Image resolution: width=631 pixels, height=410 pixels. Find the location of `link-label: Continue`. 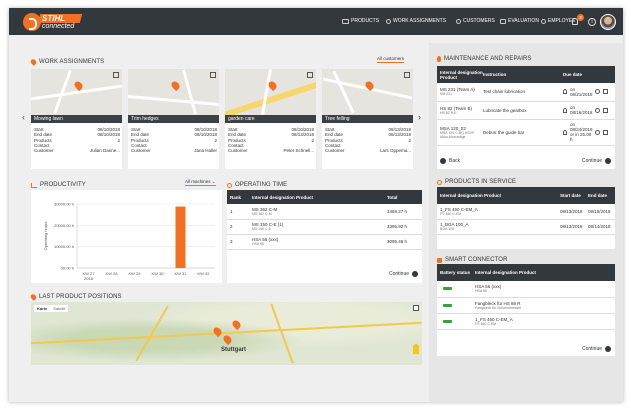

link-label: Continue is located at coordinates (591, 161).